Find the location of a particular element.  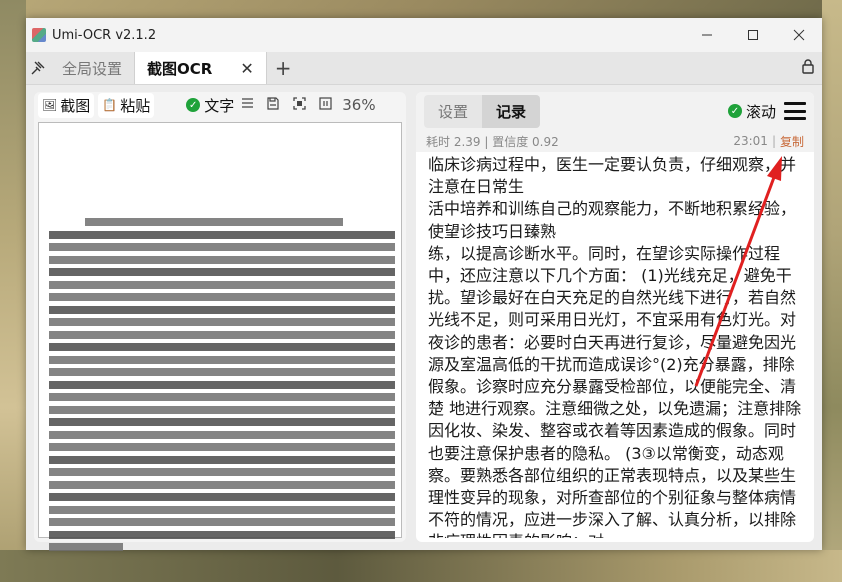

image-icon: 🖼 is located at coordinates (50, 105).